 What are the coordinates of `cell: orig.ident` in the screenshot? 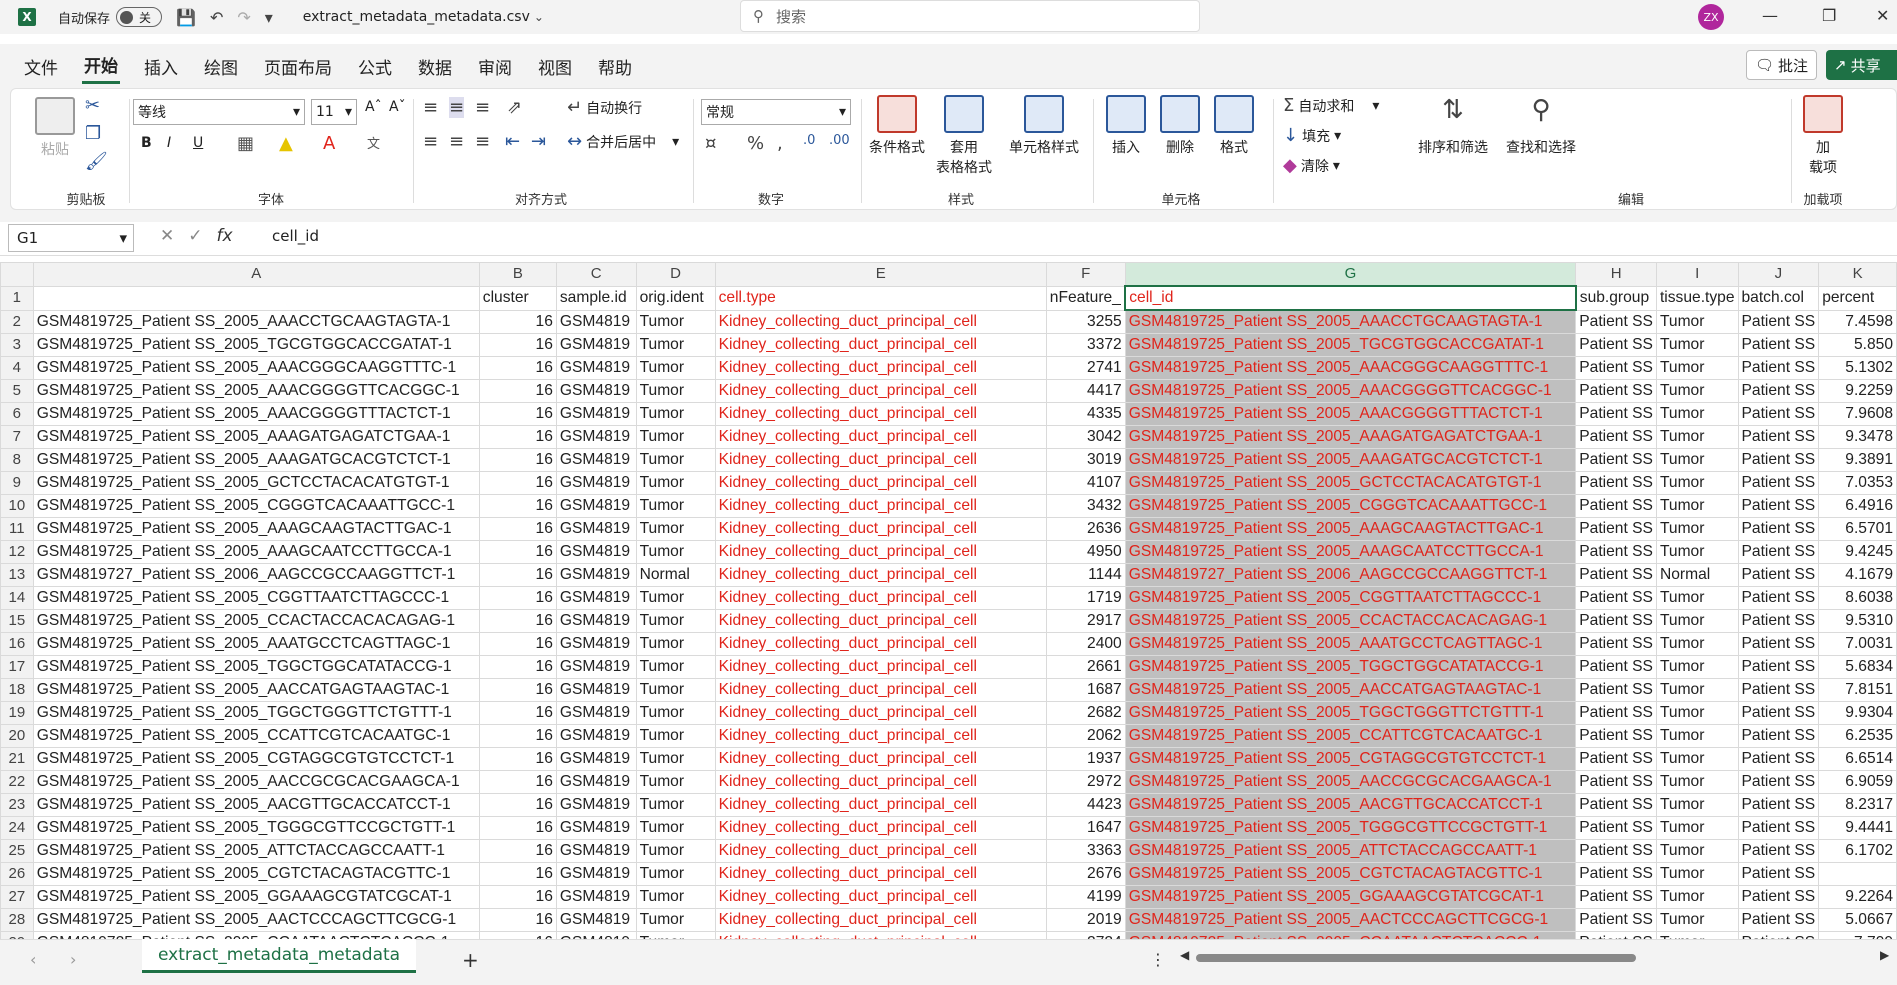 It's located at (675, 298).